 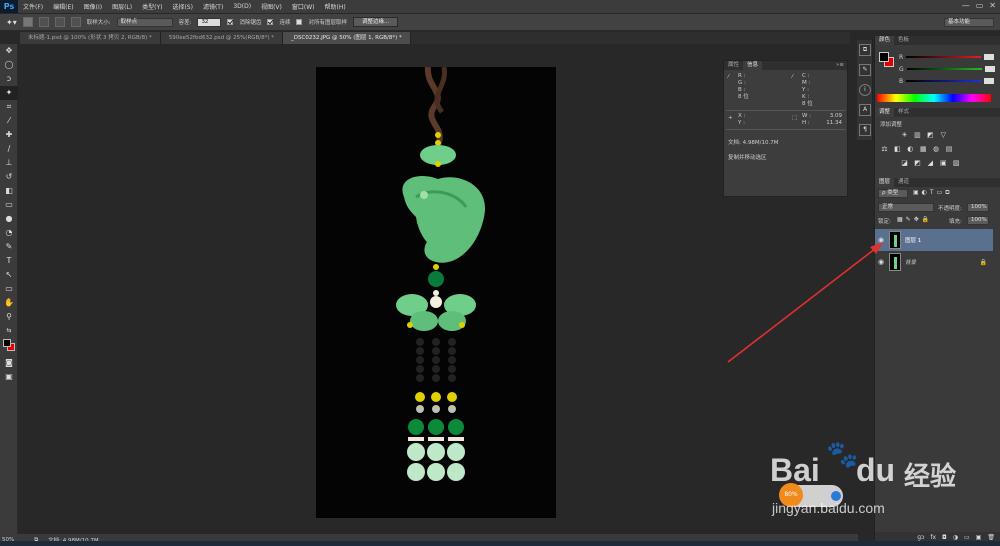 What do you see at coordinates (903, 40) in the screenshot?
I see `tab-swatches: 色板` at bounding box center [903, 40].